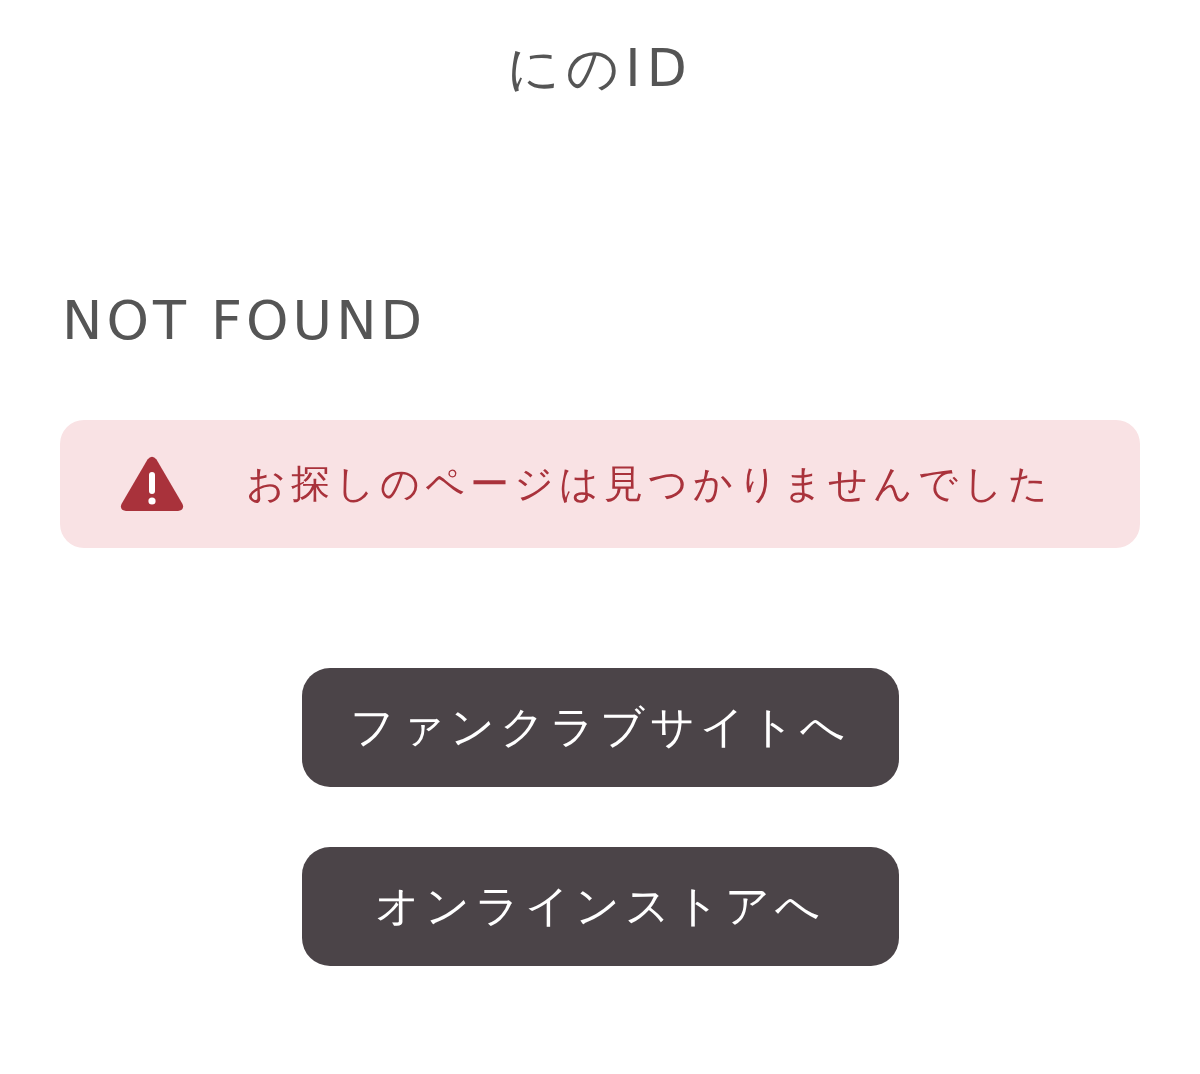 This screenshot has height=1074, width=1200. I want to click on site-title: にのID, so click(600, 65).